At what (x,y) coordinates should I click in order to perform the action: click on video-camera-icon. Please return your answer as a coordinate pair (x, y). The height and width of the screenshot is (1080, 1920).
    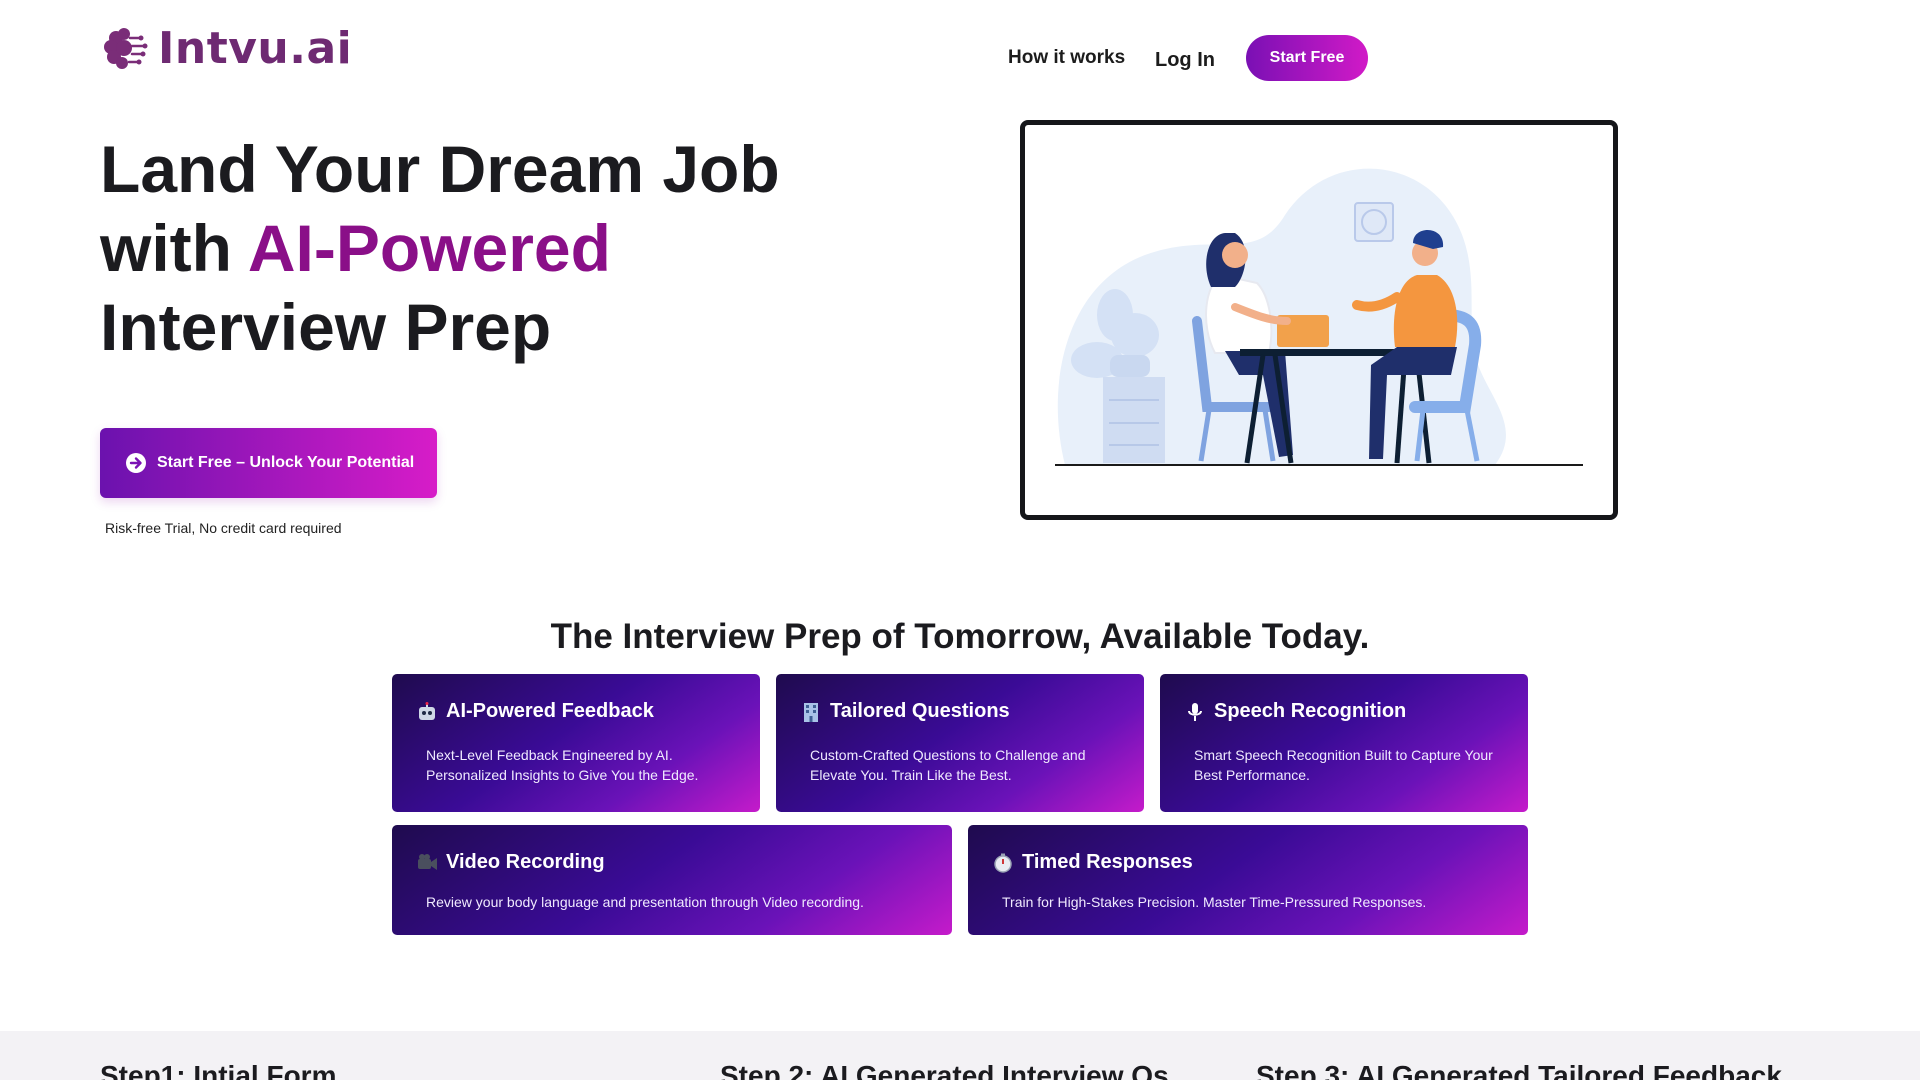
    Looking at the image, I should click on (427, 861).